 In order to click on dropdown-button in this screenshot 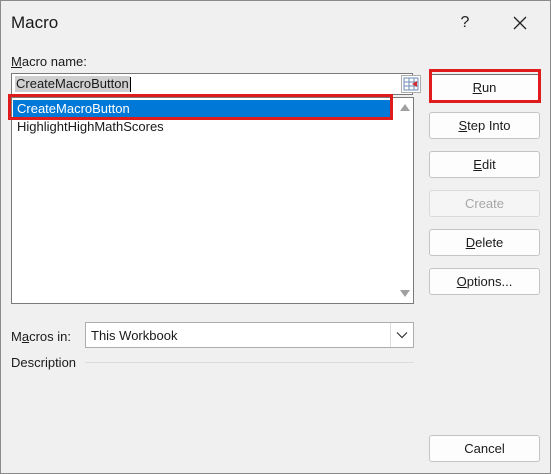, I will do `click(401, 335)`.